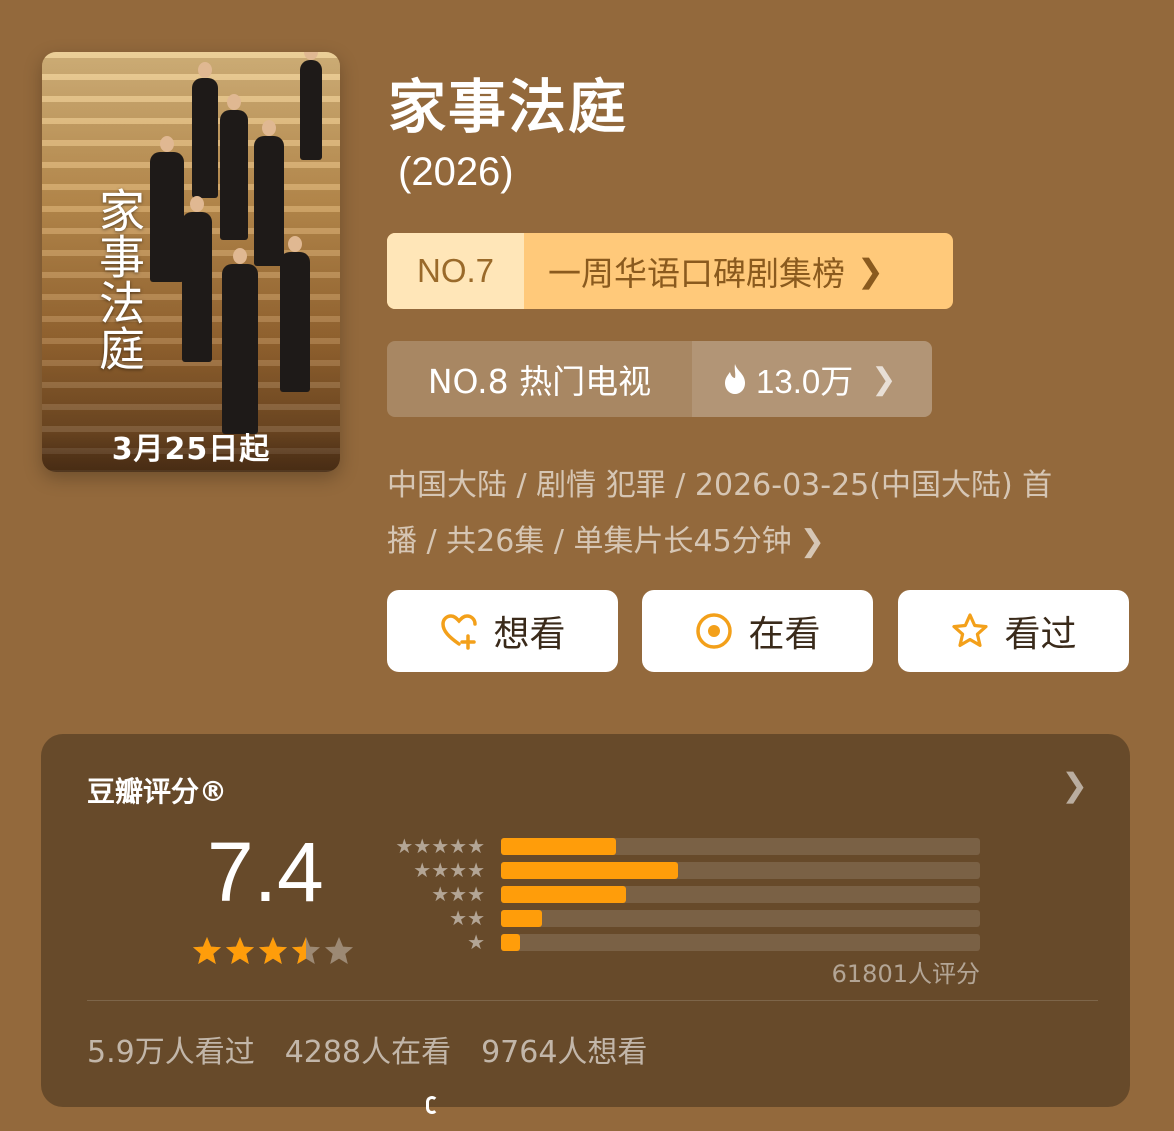 This screenshot has height=1131, width=1174. I want to click on meta-line-2-wrap: 播 / 共26集 / 单集片长45分钟 ❯, so click(752, 542).